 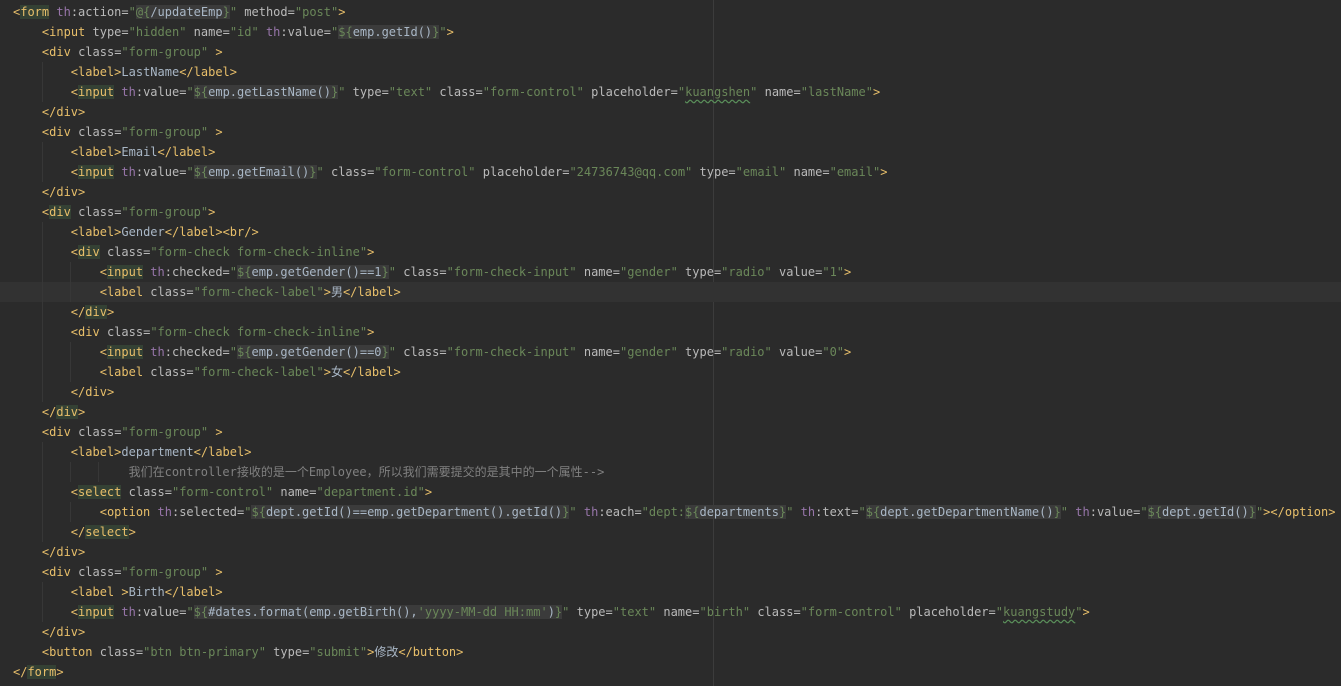 I want to click on code-line-30: <label >Birth</label>, so click(x=670, y=592).